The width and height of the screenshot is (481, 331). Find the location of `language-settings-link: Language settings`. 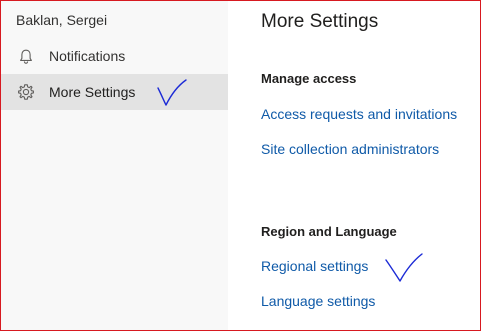

language-settings-link: Language settings is located at coordinates (318, 301).